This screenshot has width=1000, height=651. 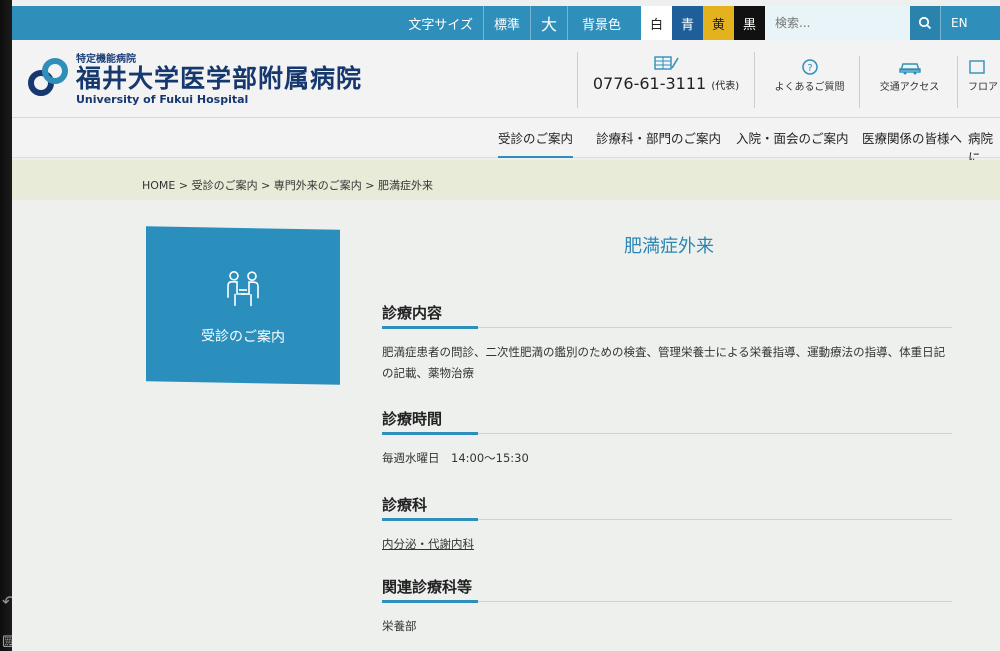 I want to click on font-size-large-button: 大, so click(x=548, y=23).